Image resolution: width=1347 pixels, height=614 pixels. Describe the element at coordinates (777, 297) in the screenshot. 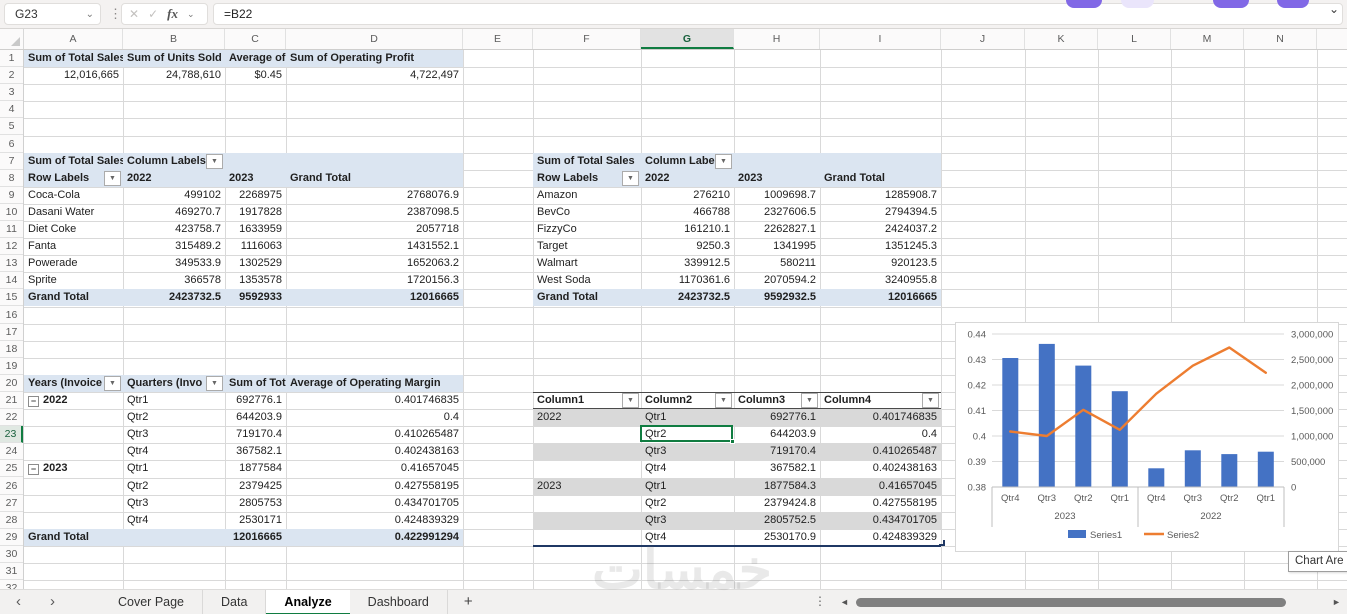

I see `cell-H15: 9592932.5` at that location.